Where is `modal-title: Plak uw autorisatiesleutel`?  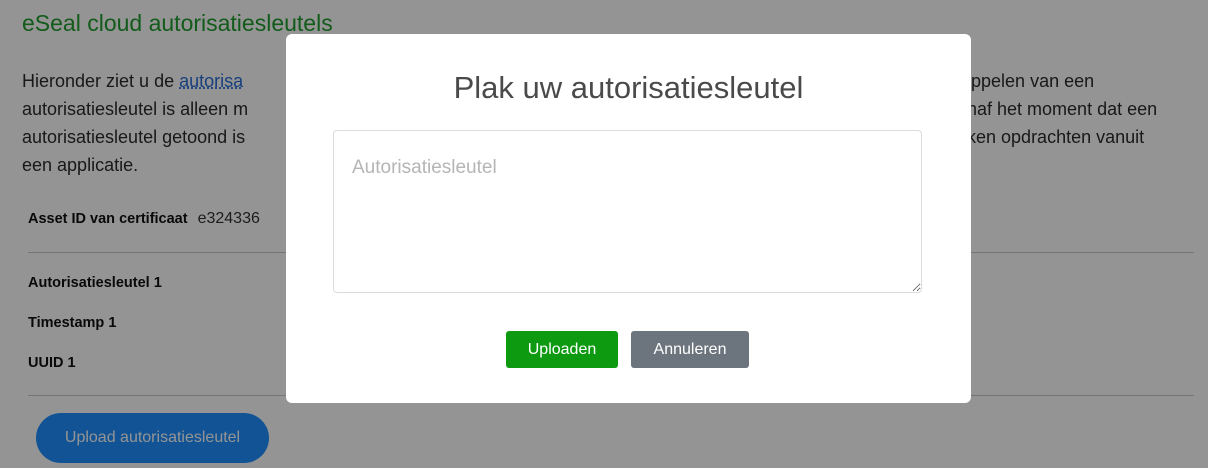
modal-title: Plak uw autorisatiesleutel is located at coordinates (628, 87).